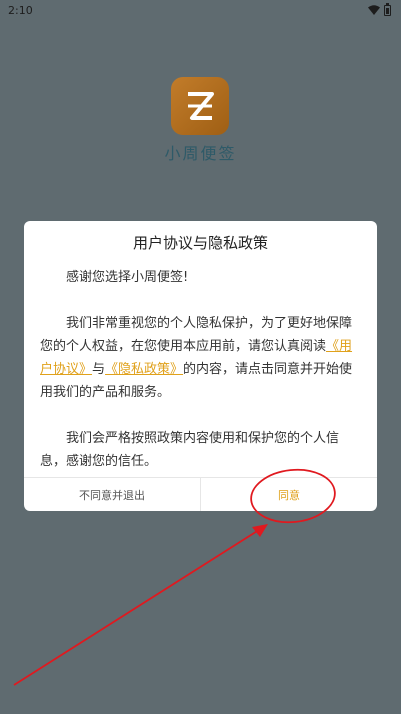 This screenshot has width=401, height=714. What do you see at coordinates (20, 10) in the screenshot?
I see `status-time: 2:10` at bounding box center [20, 10].